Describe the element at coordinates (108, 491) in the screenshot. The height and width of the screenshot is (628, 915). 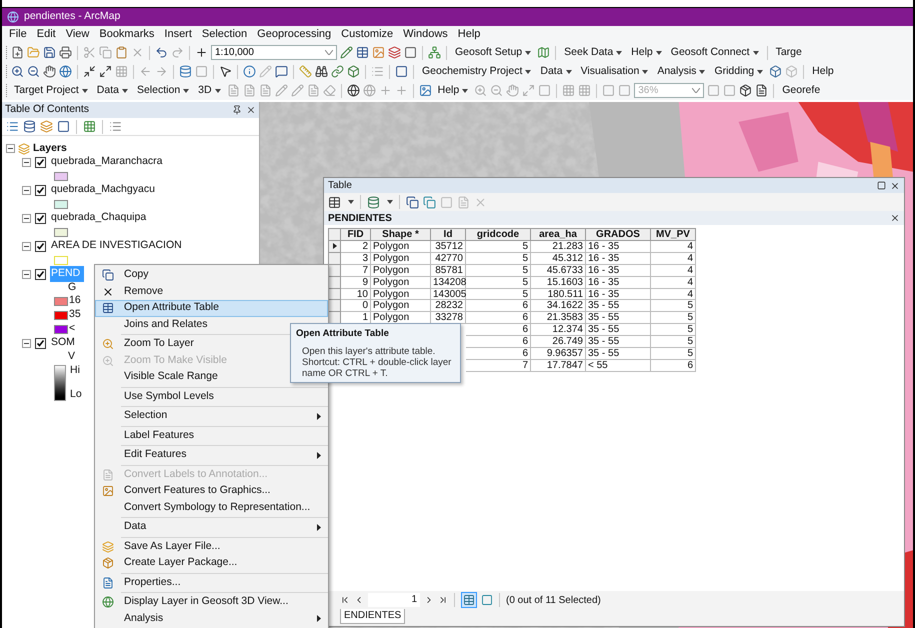
I see `graphics-icon` at that location.